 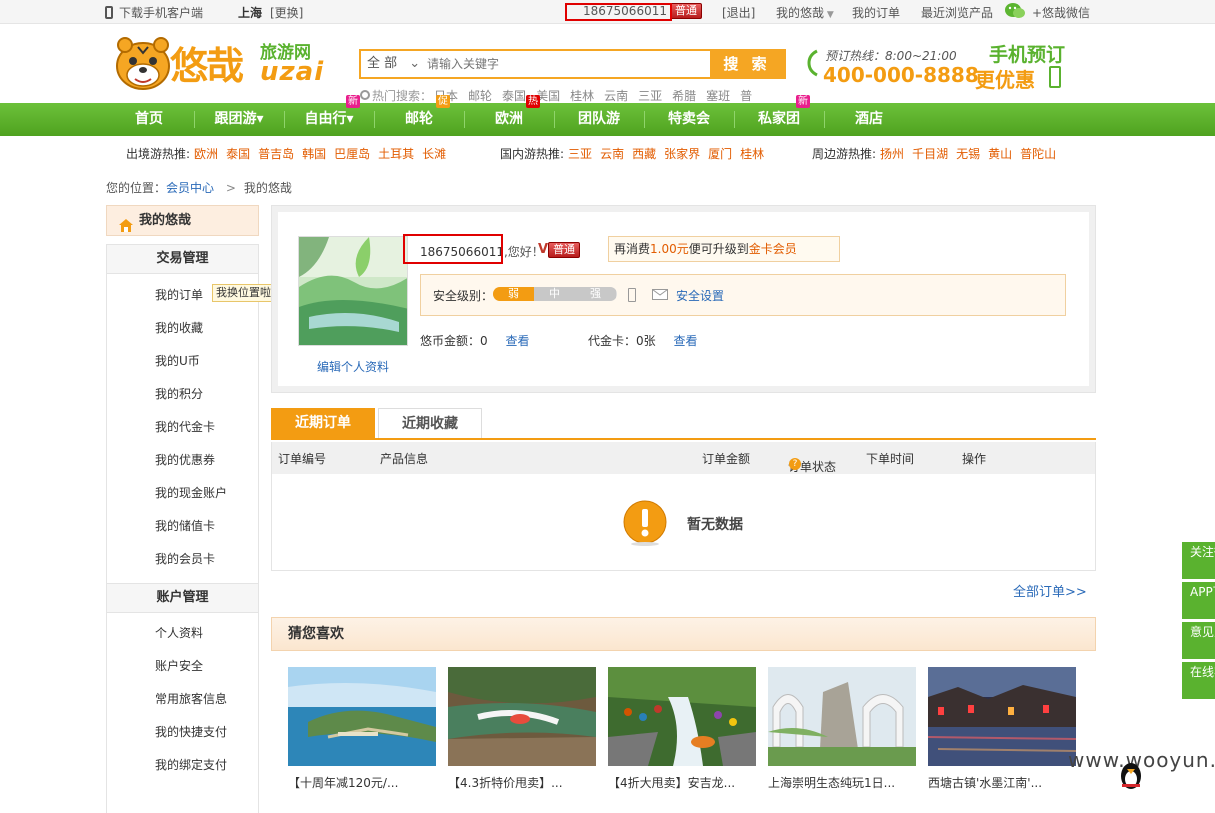 I want to click on search-button: 搜 索, so click(x=747, y=64).